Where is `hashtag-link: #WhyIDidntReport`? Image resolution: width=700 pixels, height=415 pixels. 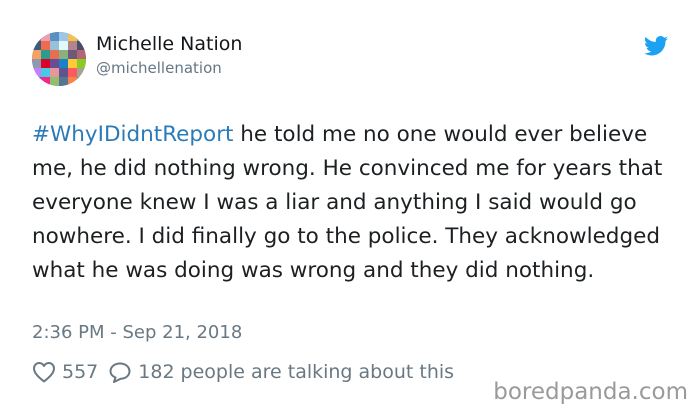
hashtag-link: #WhyIDidntReport is located at coordinates (132, 134).